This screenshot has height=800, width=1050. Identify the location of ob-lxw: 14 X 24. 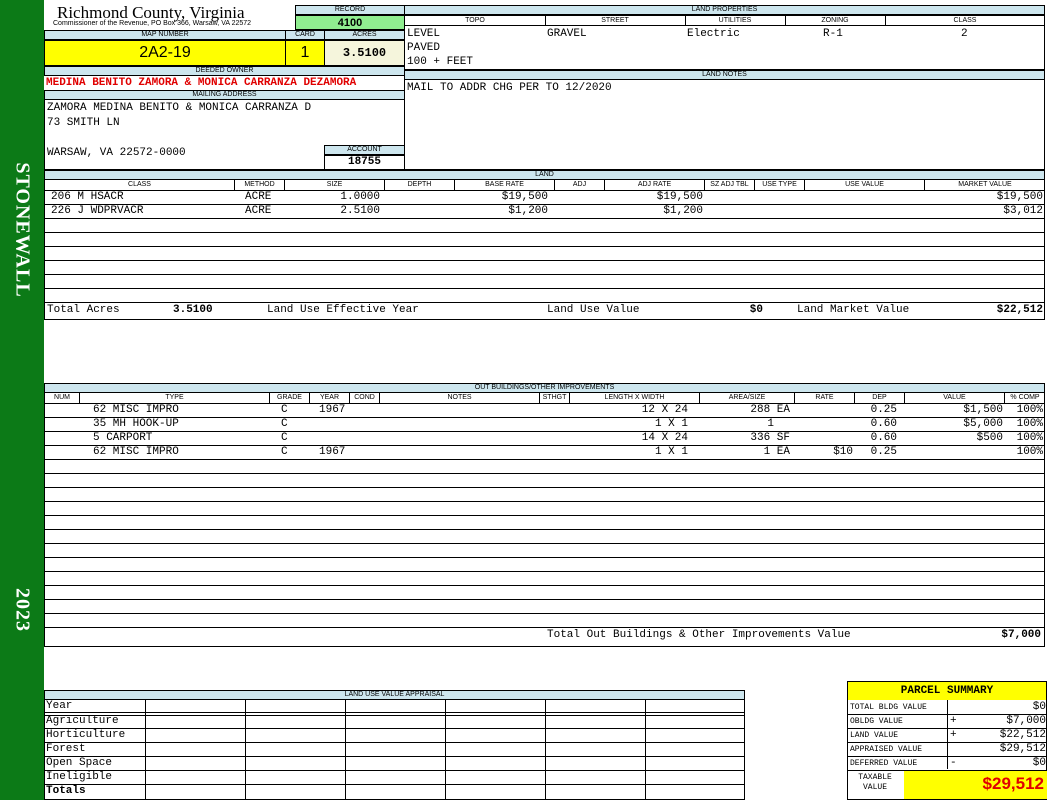
(664, 438).